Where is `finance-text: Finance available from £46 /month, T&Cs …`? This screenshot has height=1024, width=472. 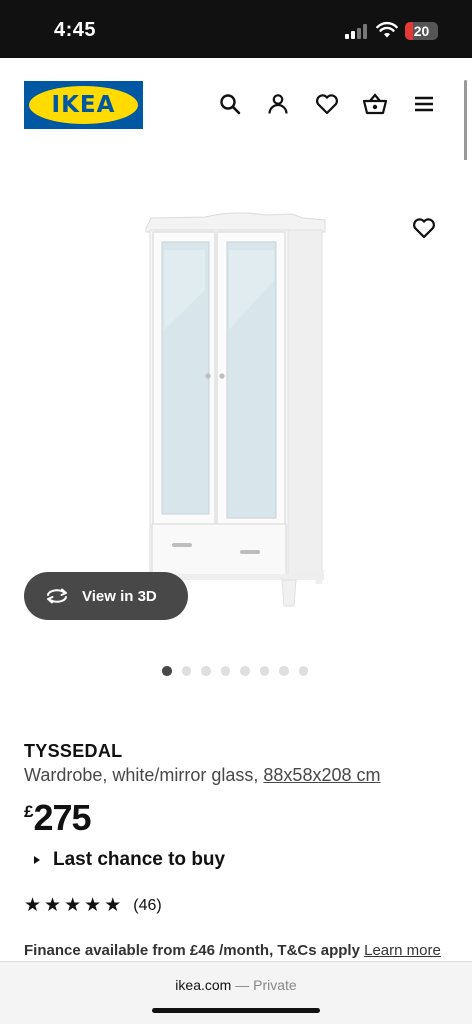
finance-text: Finance available from £46 /month, T&Cs … is located at coordinates (192, 950).